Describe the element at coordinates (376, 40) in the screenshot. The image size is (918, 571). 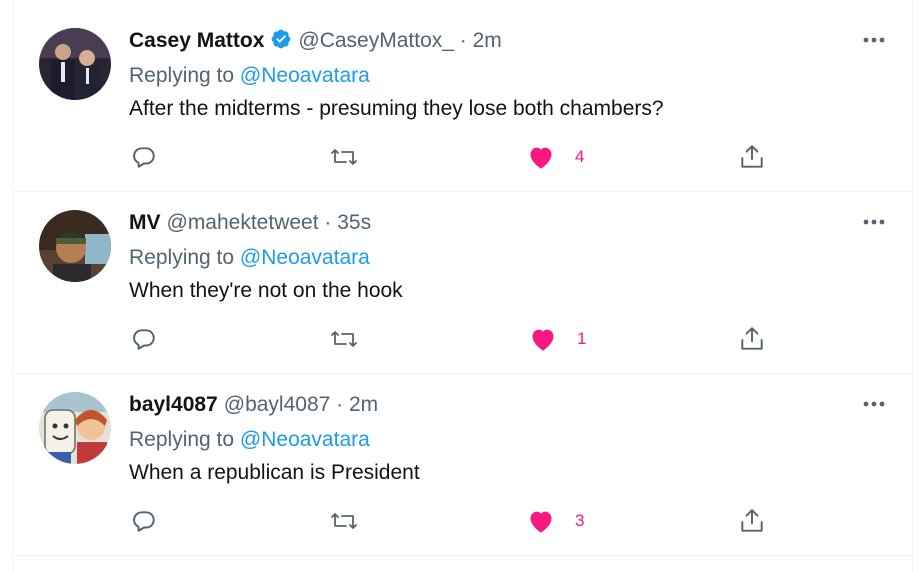
I see `user-handle: @CaseyMattox_` at that location.